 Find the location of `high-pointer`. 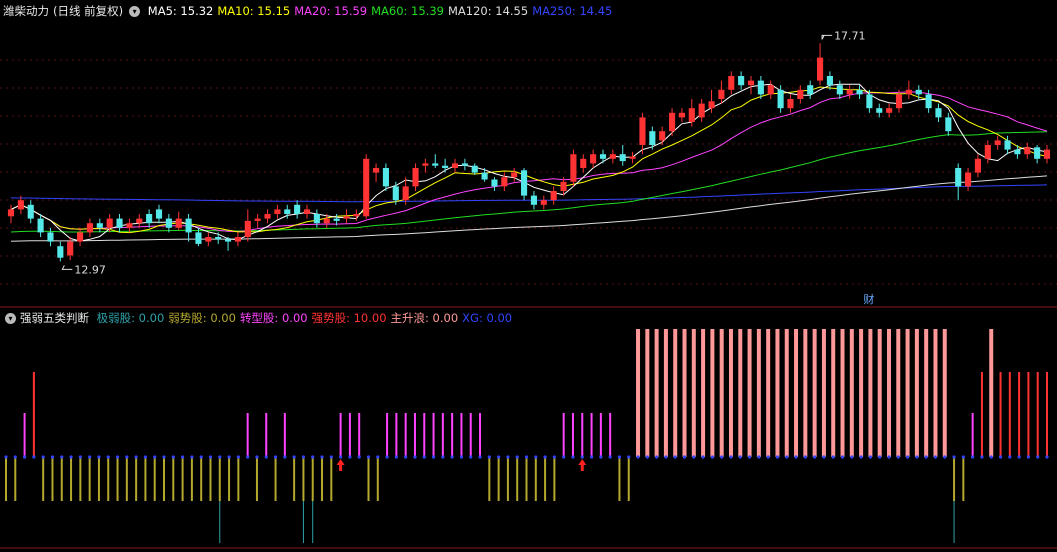

high-pointer is located at coordinates (827, 37).